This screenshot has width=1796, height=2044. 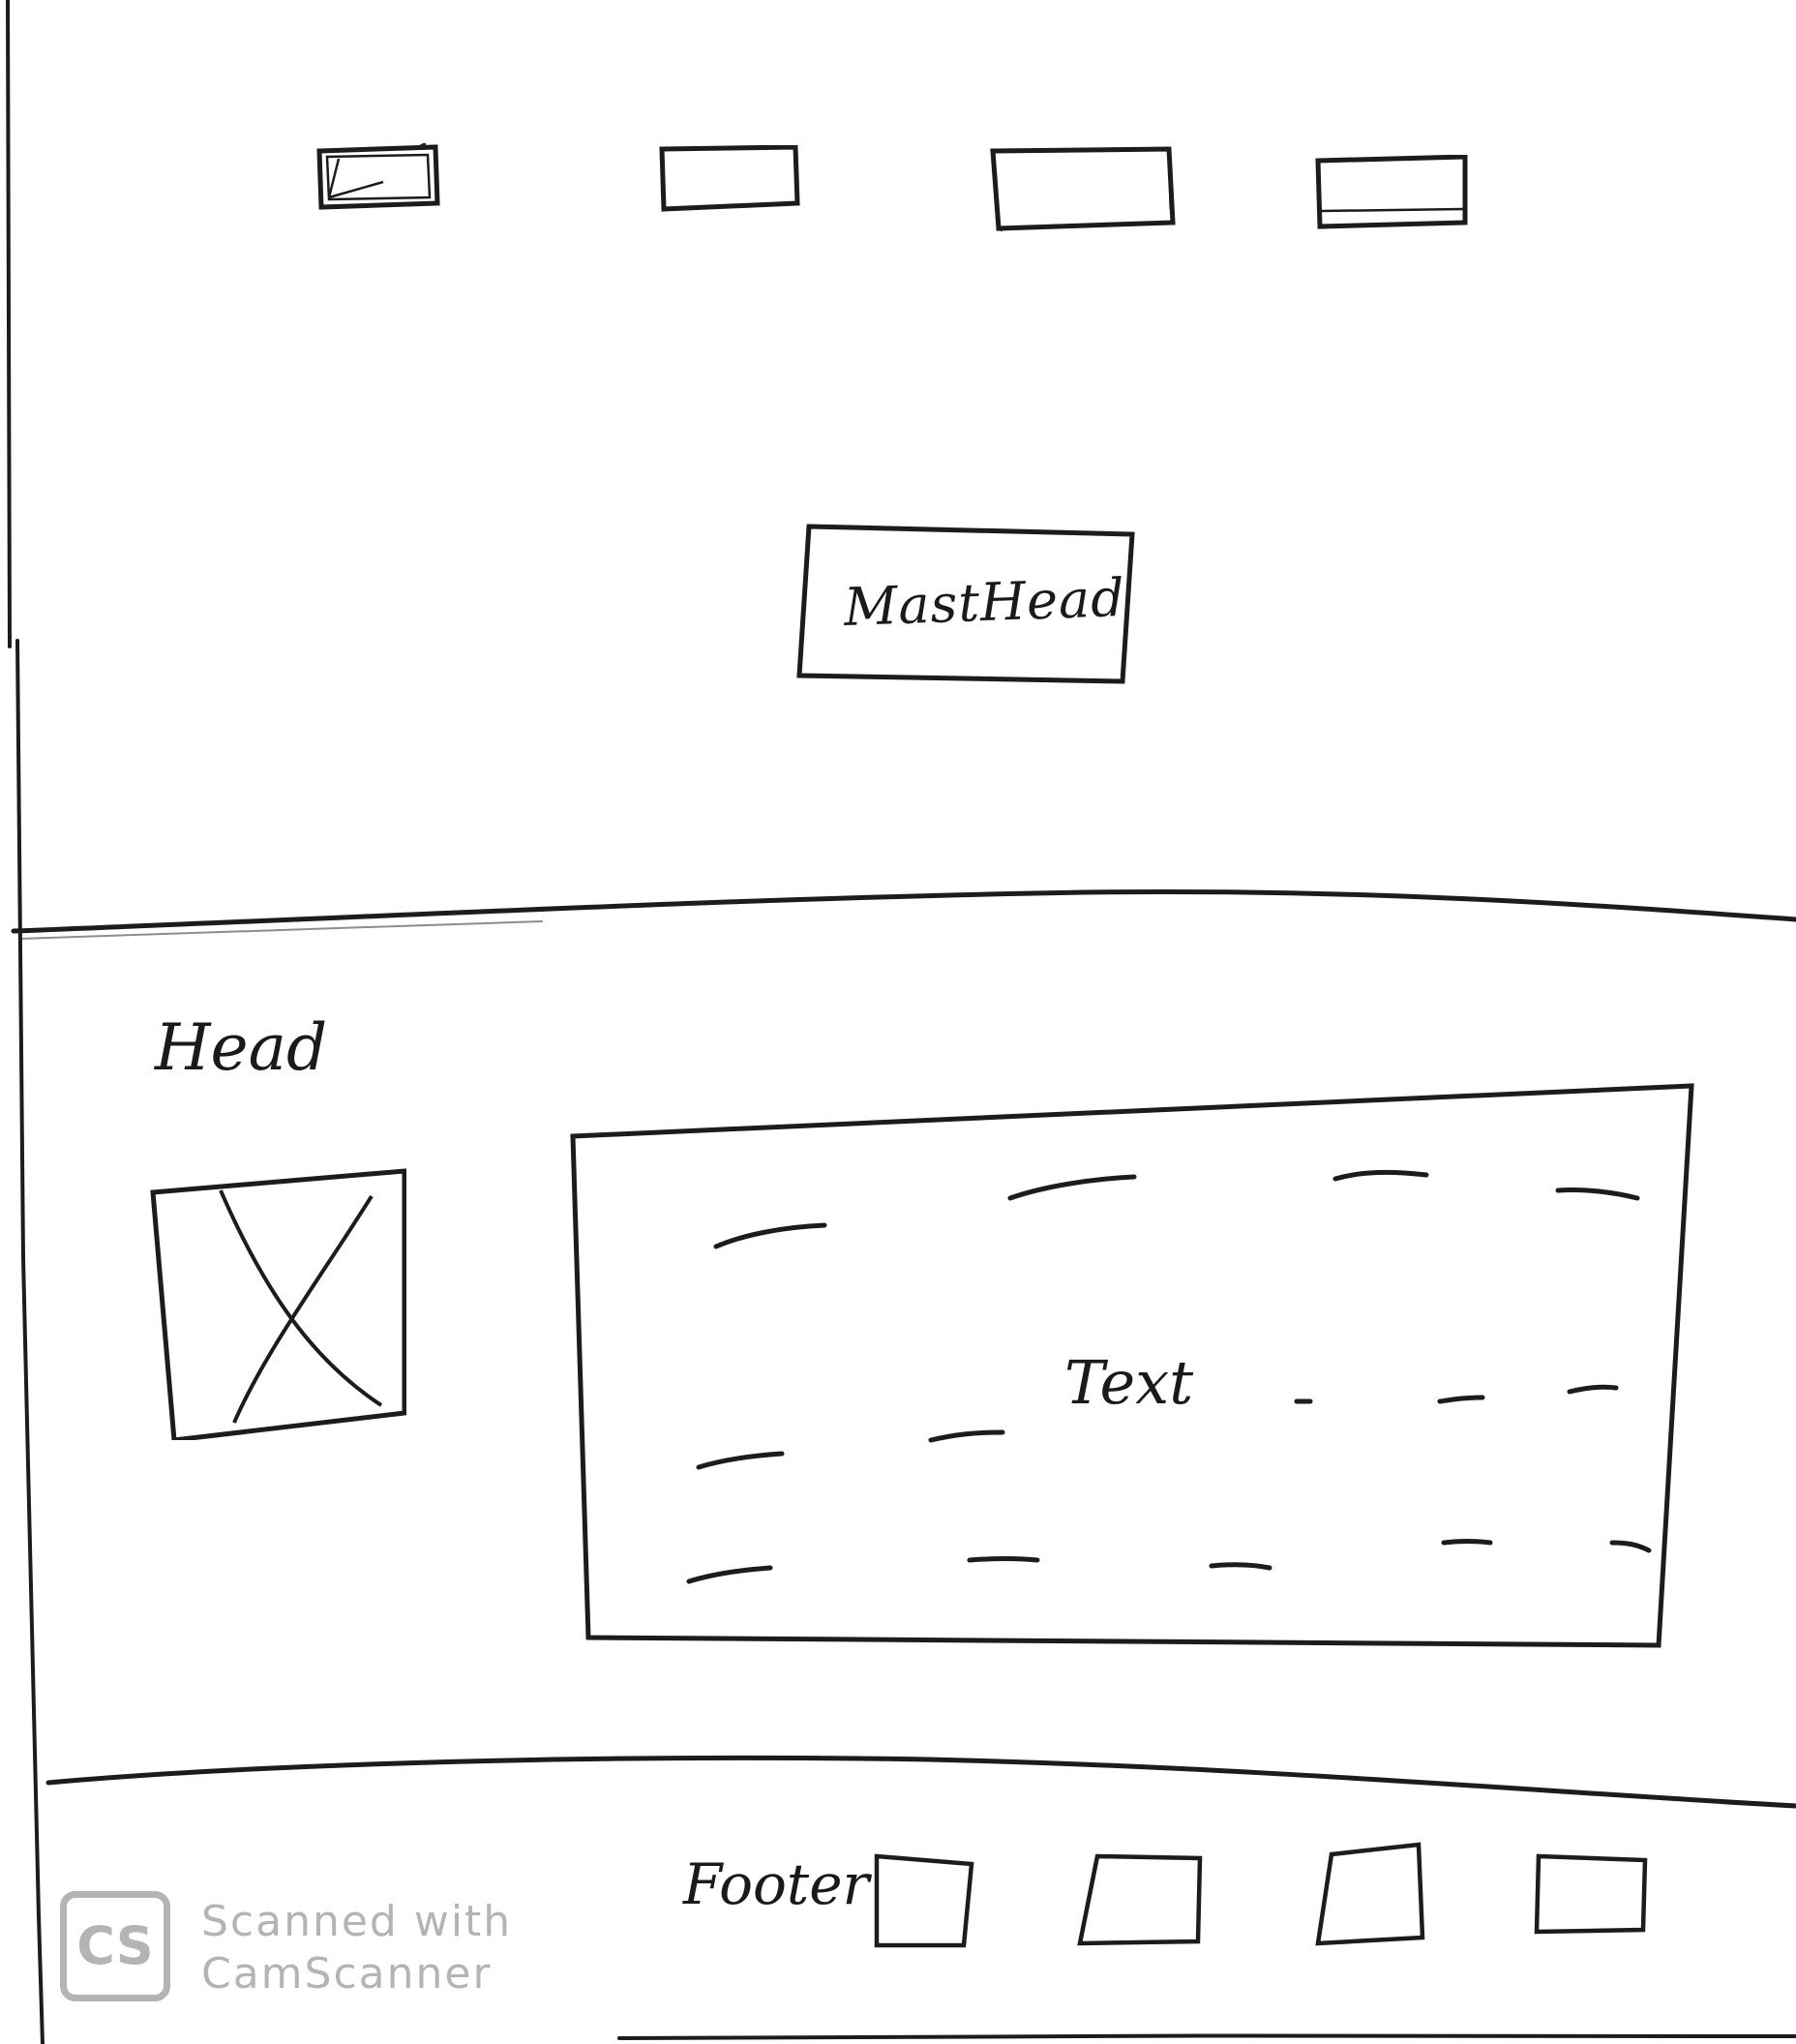 I want to click on footer-divider-line, so click(x=920, y=1782).